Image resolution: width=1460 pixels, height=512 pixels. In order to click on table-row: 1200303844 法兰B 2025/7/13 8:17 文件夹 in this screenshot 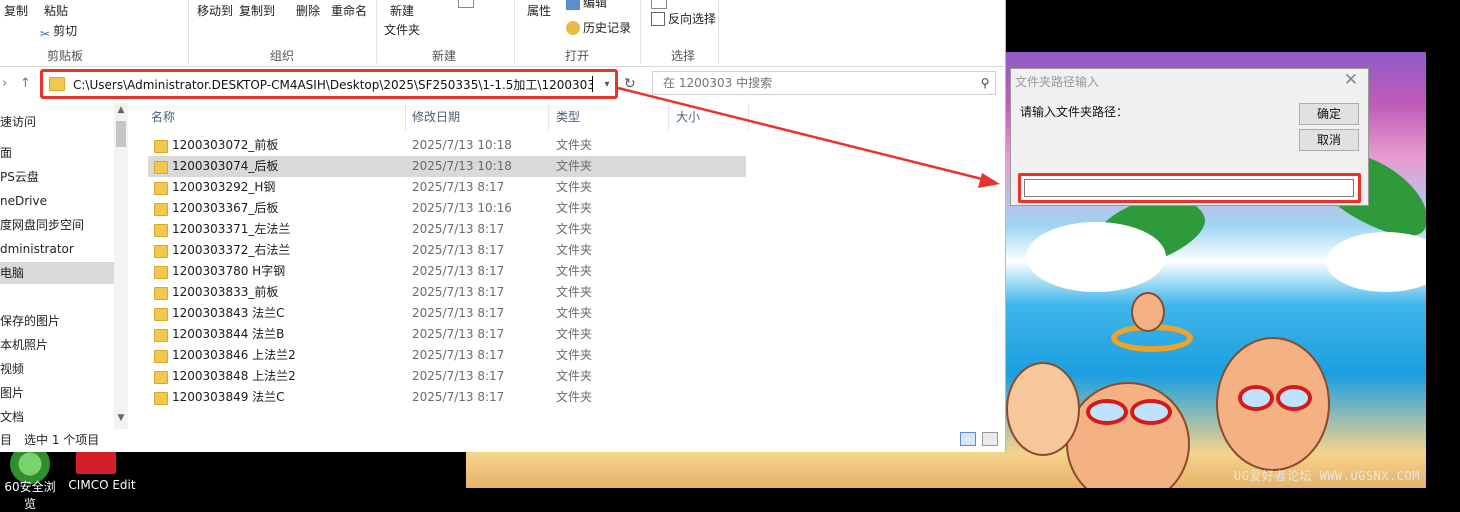, I will do `click(447, 334)`.